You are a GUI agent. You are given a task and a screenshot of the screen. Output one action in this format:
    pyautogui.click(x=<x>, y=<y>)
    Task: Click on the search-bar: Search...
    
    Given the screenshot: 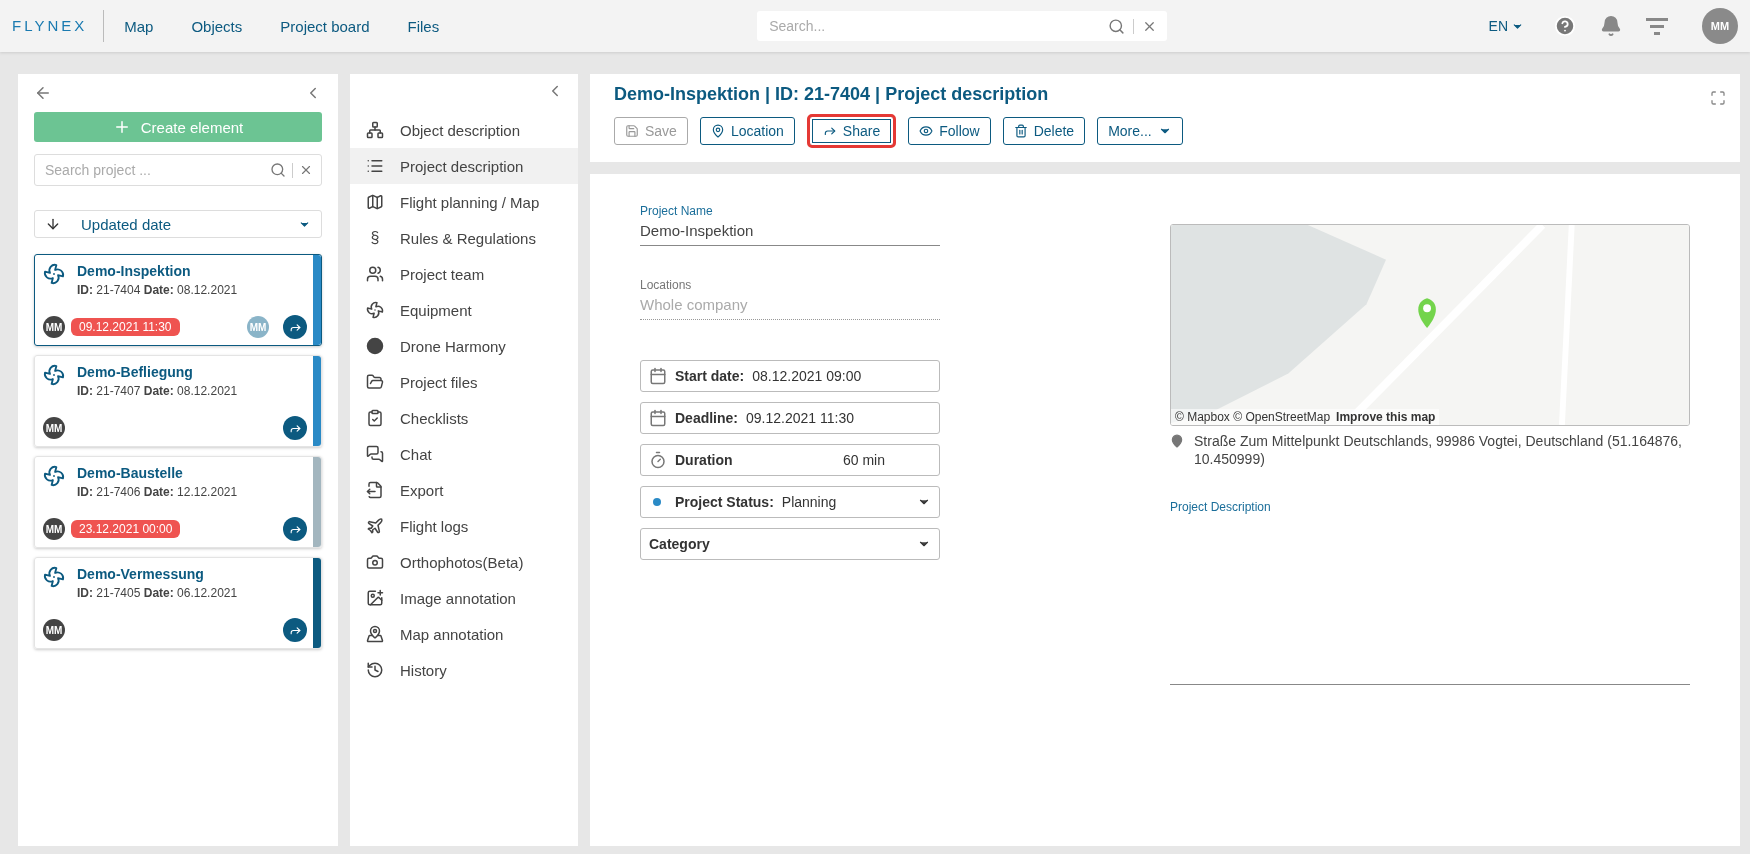 What is the action you would take?
    pyautogui.click(x=962, y=26)
    